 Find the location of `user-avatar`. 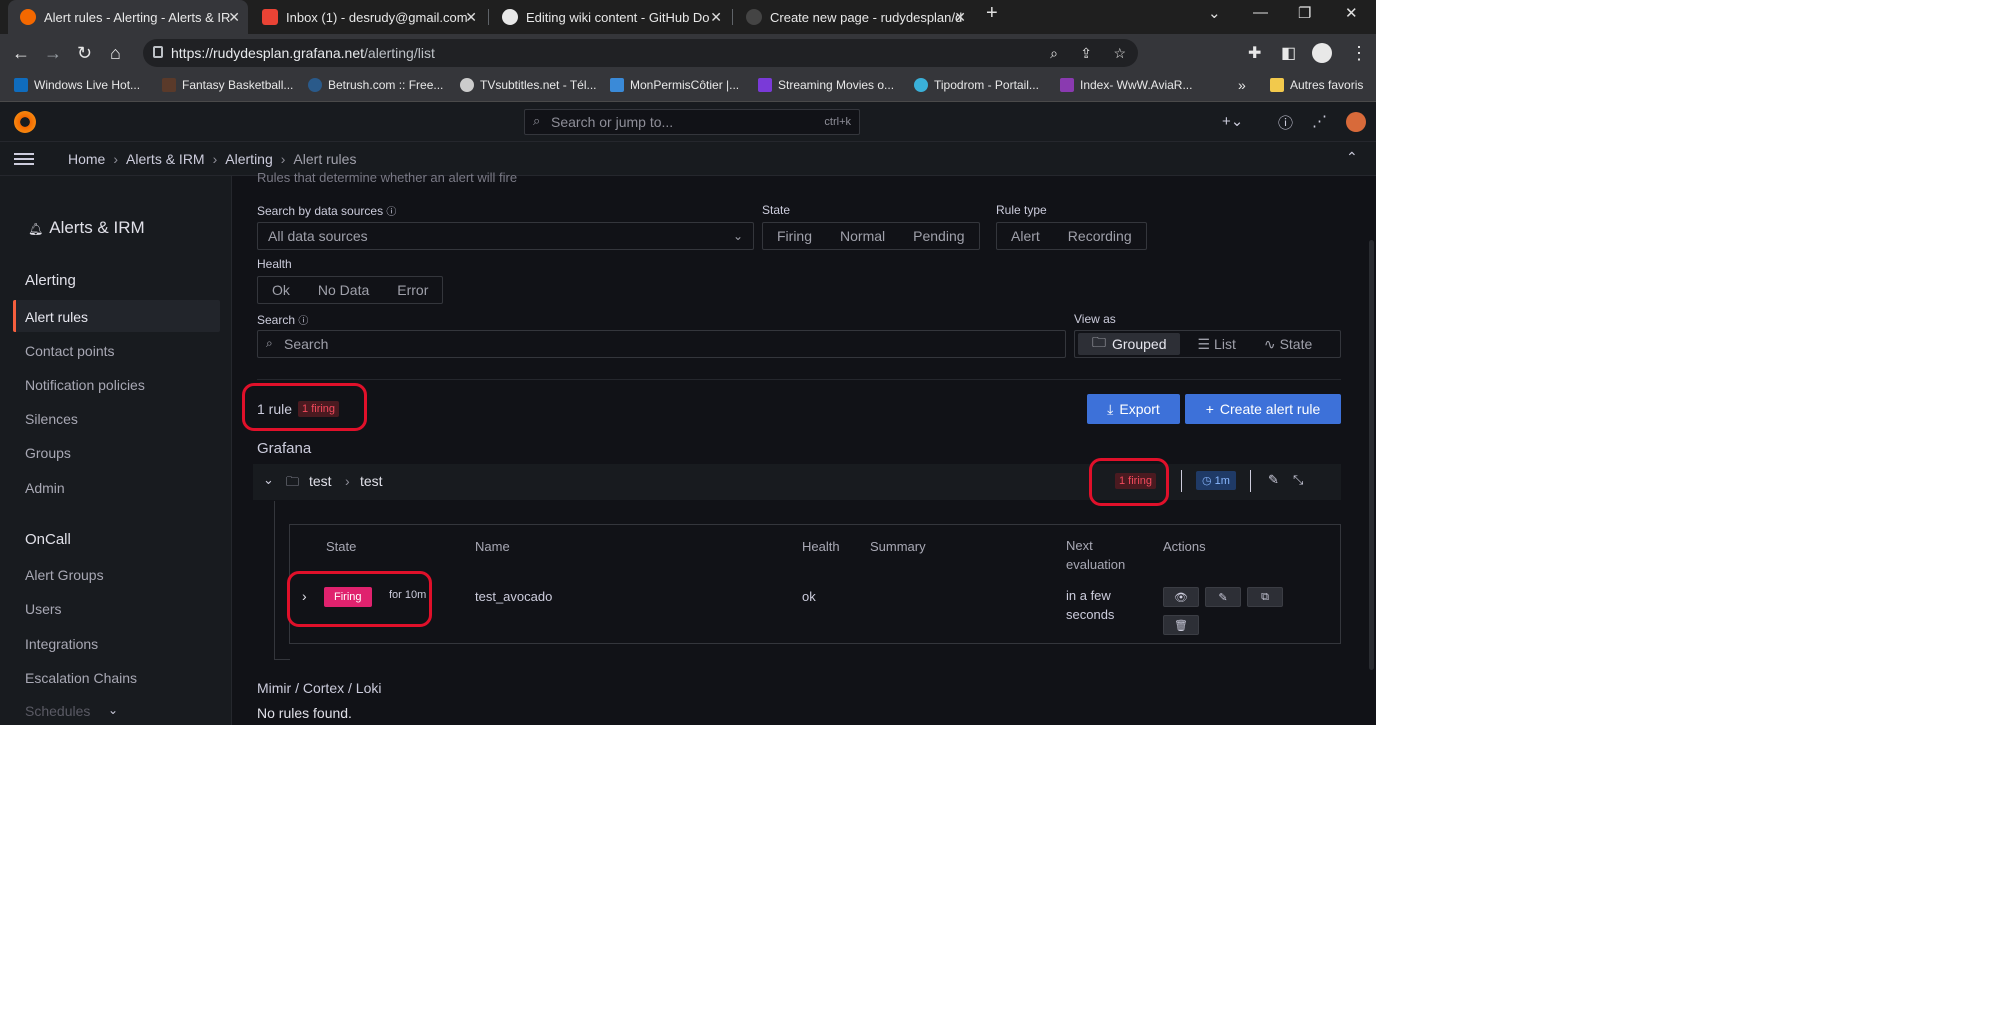

user-avatar is located at coordinates (1356, 122).